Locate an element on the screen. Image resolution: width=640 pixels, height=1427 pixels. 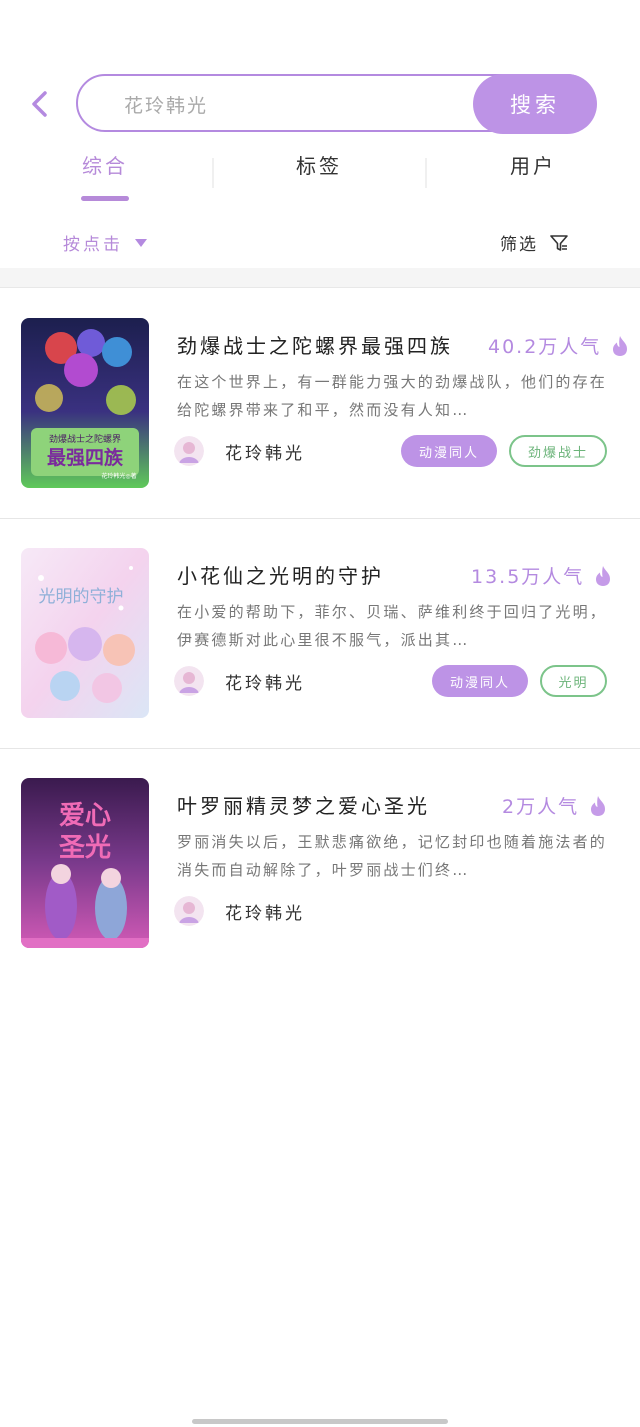
svg-text: 圣光 is located at coordinates (85, 848).